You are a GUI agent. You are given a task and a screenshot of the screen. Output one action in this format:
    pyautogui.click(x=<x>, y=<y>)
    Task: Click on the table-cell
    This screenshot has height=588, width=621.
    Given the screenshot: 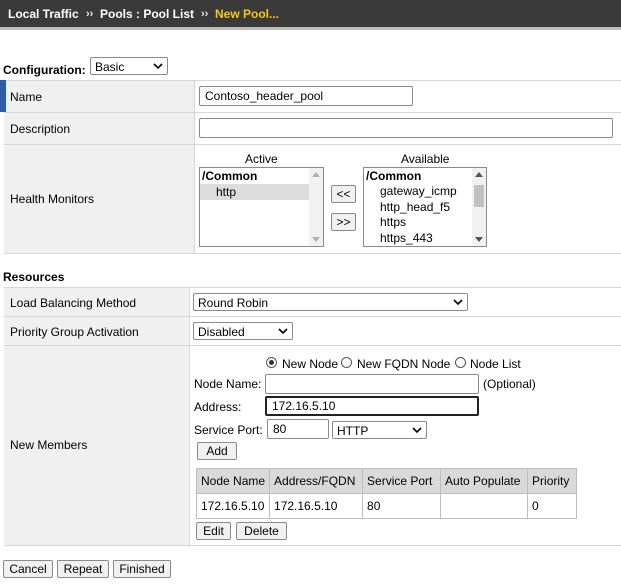 What is the action you would take?
    pyautogui.click(x=484, y=506)
    